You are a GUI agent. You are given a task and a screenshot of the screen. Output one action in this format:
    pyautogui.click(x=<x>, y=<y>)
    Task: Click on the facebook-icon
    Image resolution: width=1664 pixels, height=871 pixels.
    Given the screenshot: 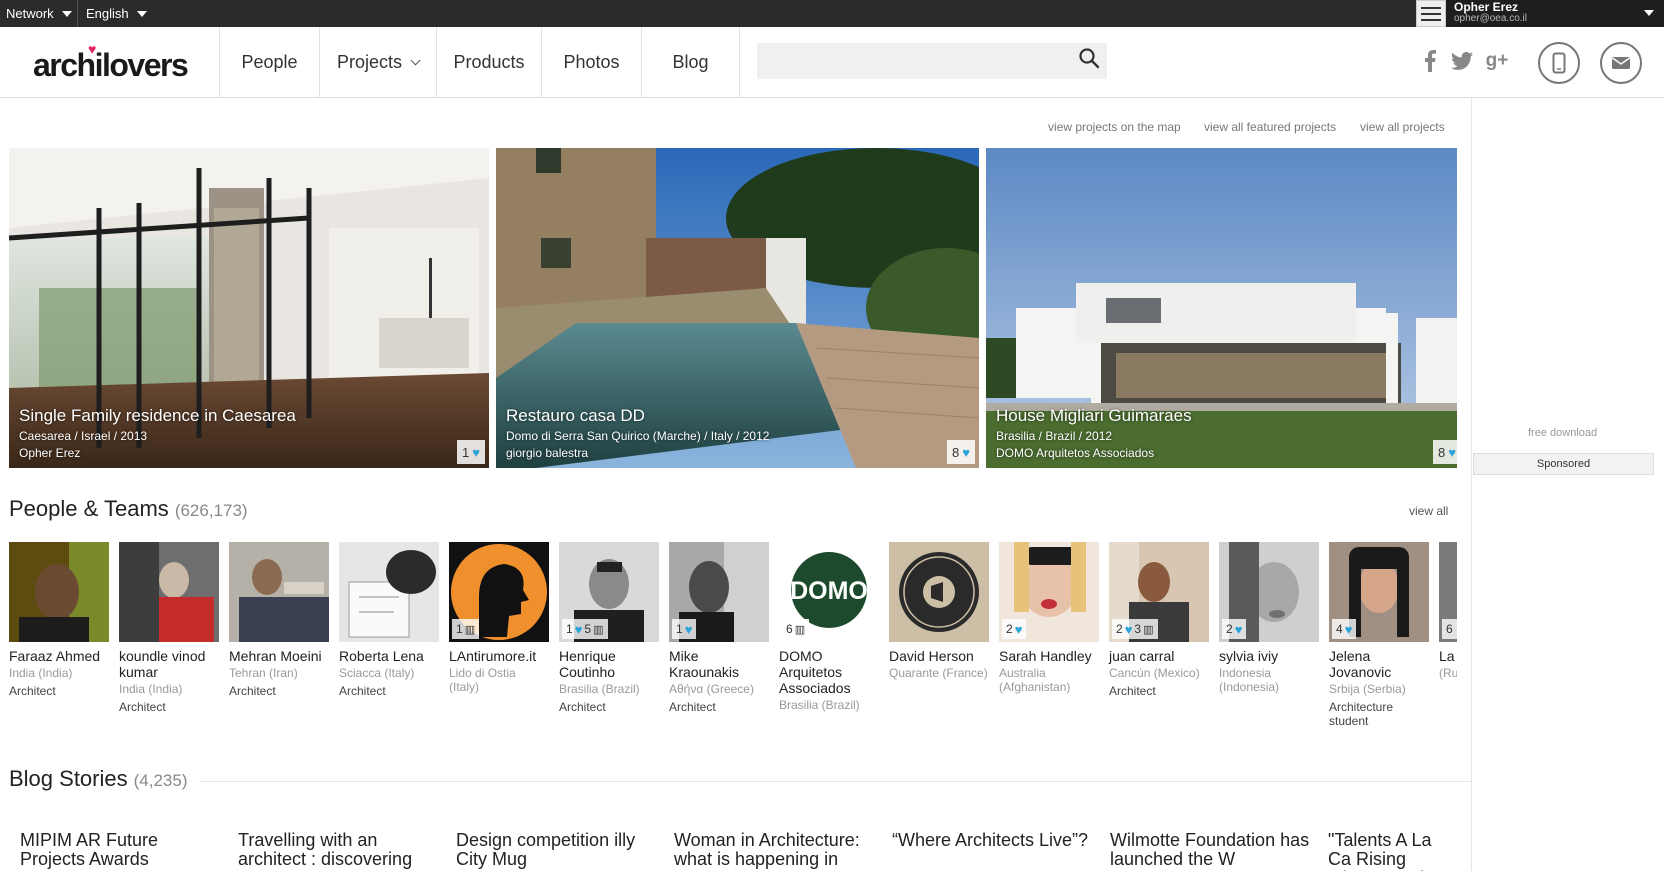 What is the action you would take?
    pyautogui.click(x=1430, y=61)
    